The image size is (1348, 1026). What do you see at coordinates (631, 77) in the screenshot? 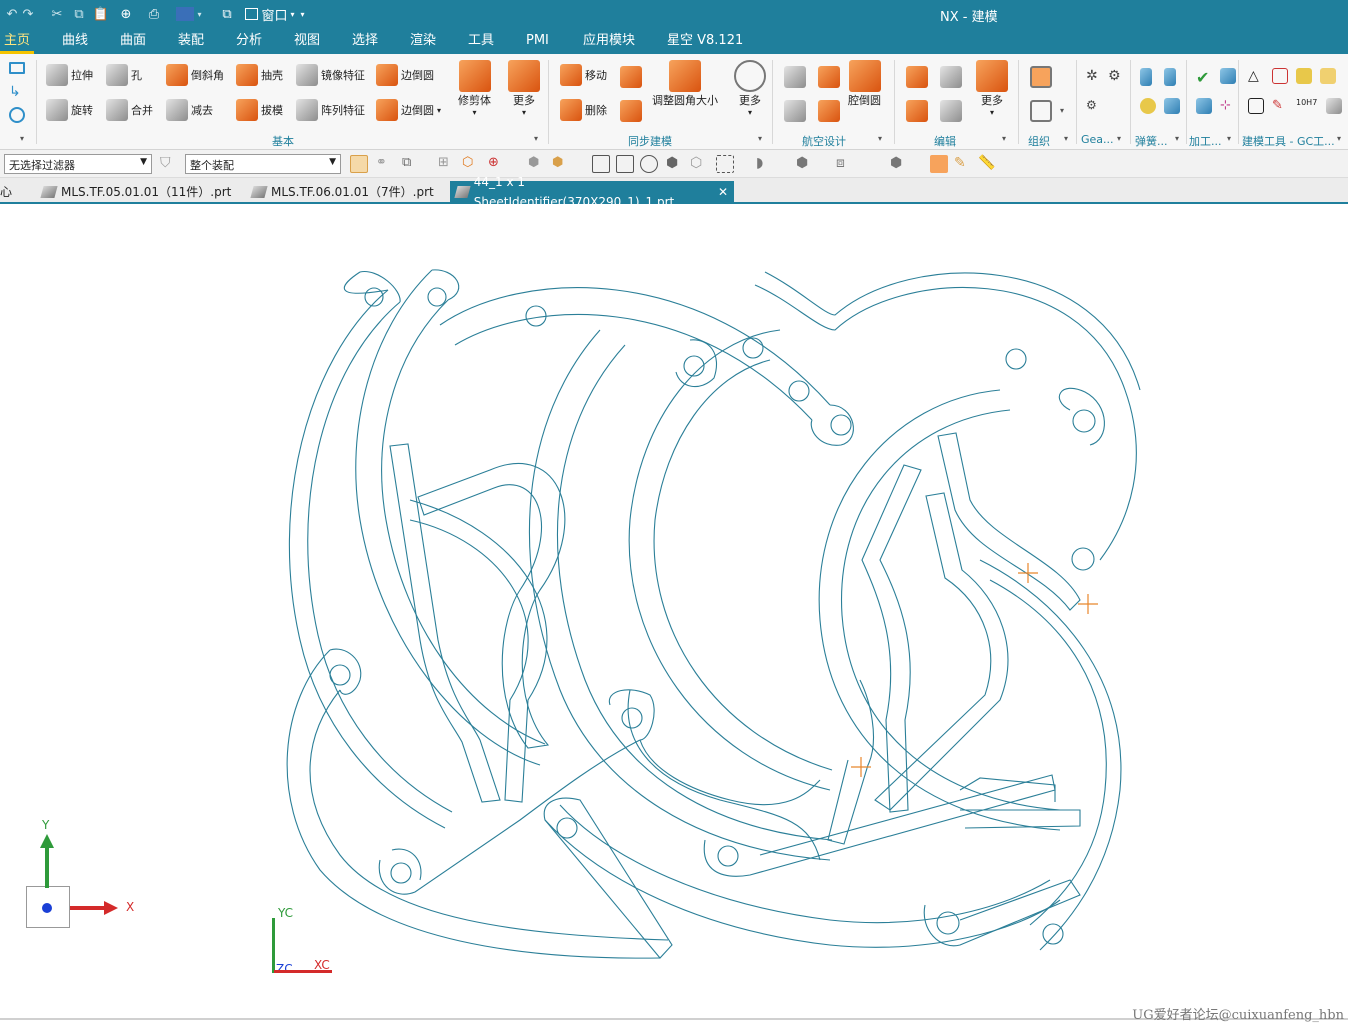
I see `offset-region-icon` at bounding box center [631, 77].